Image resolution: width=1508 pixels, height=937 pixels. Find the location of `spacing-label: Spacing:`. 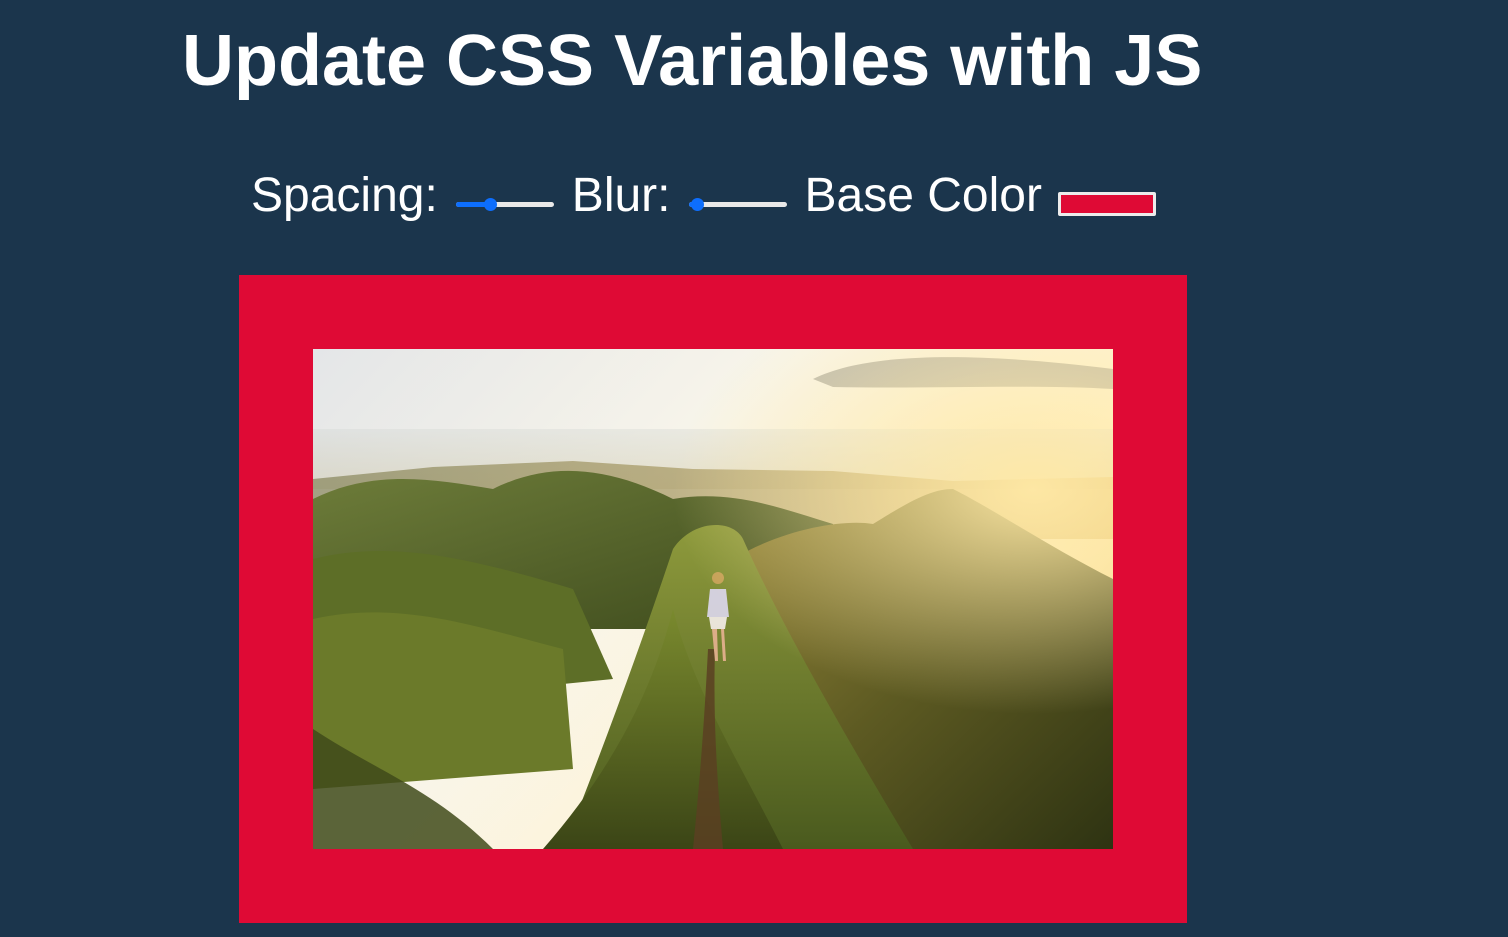

spacing-label: Spacing: is located at coordinates (344, 195).